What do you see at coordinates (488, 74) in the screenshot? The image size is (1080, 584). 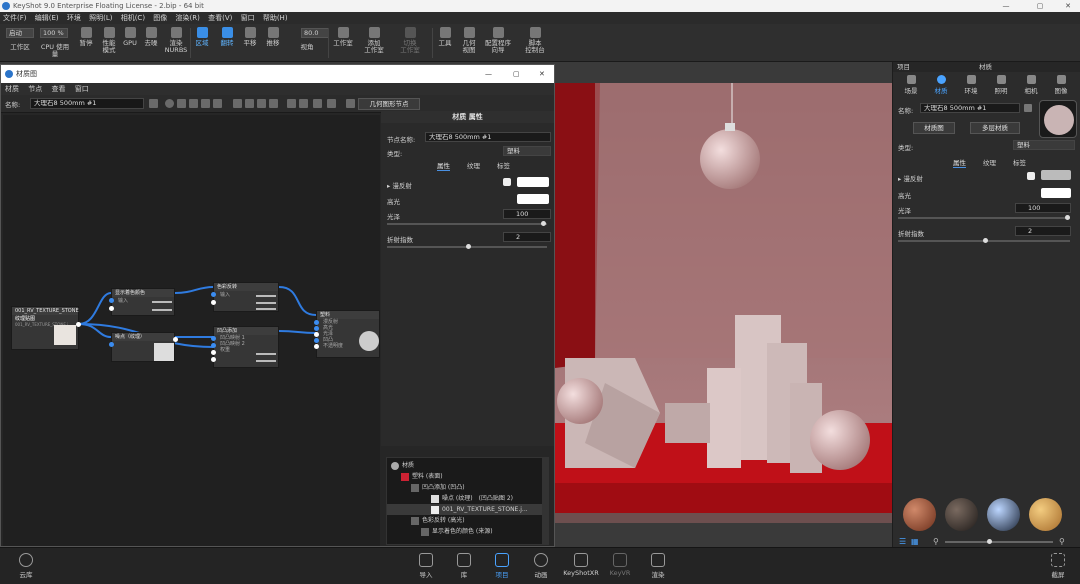 I see `minimize-icon: —` at bounding box center [488, 74].